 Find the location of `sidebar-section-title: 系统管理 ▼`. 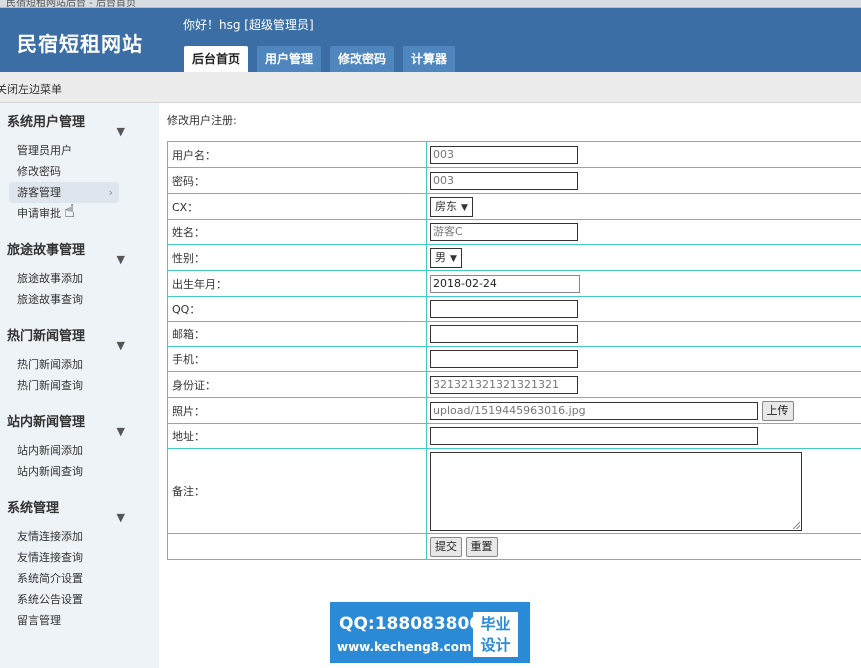

sidebar-section-title: 系统管理 ▼ is located at coordinates (79, 506).